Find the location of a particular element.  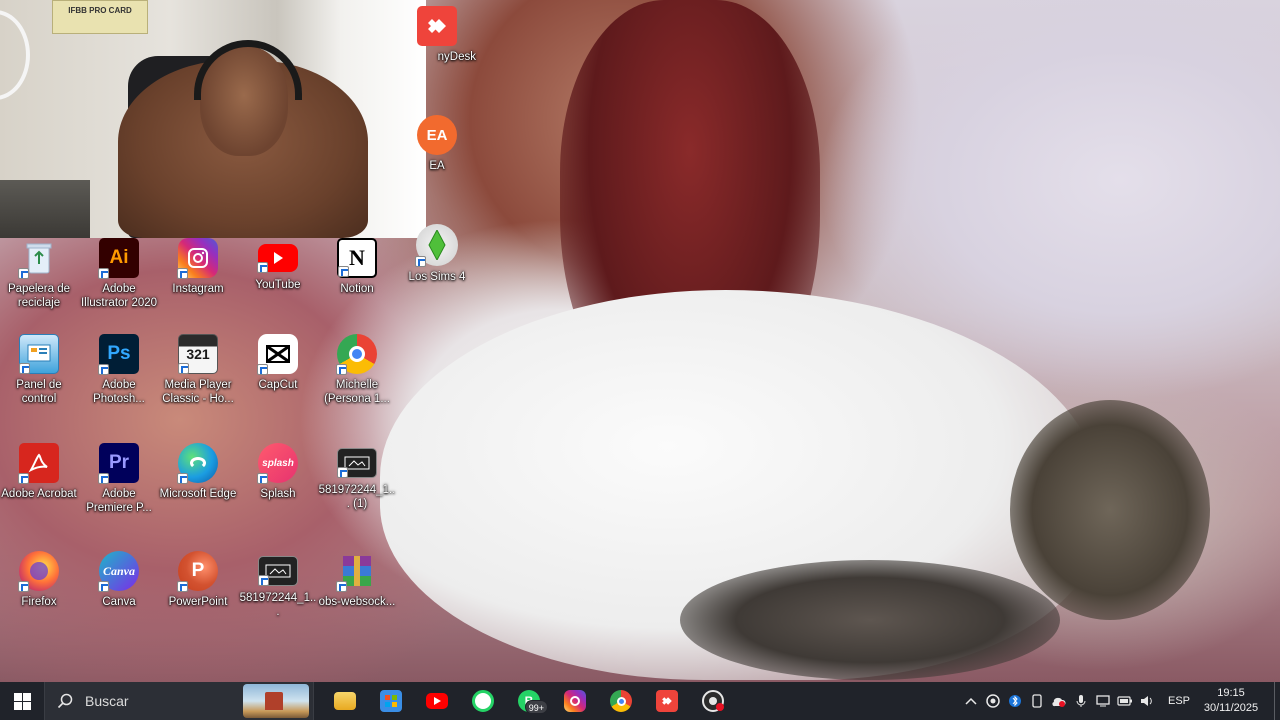

taskbar-app-microsoft-store is located at coordinates (391, 701).